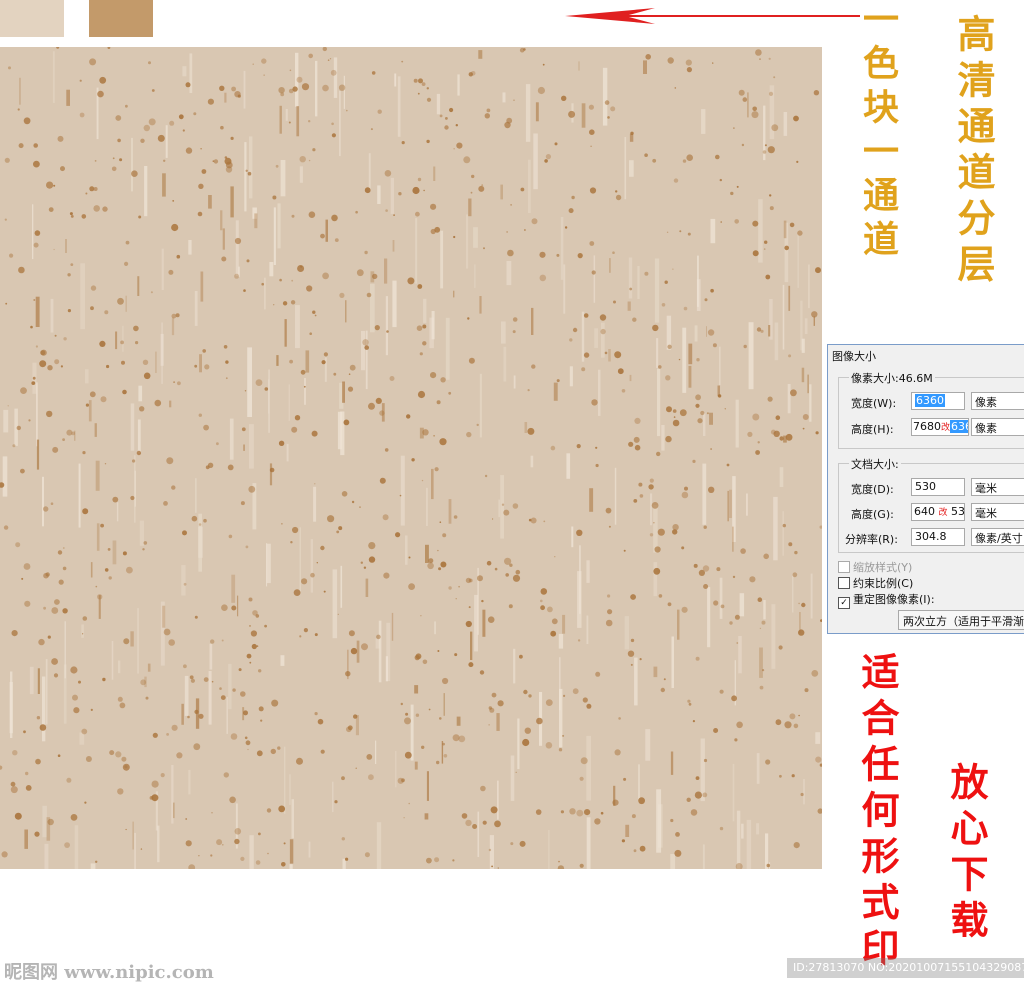 The width and height of the screenshot is (1024, 989). I want to click on doc-height-unit-select: 毫米, so click(997, 512).